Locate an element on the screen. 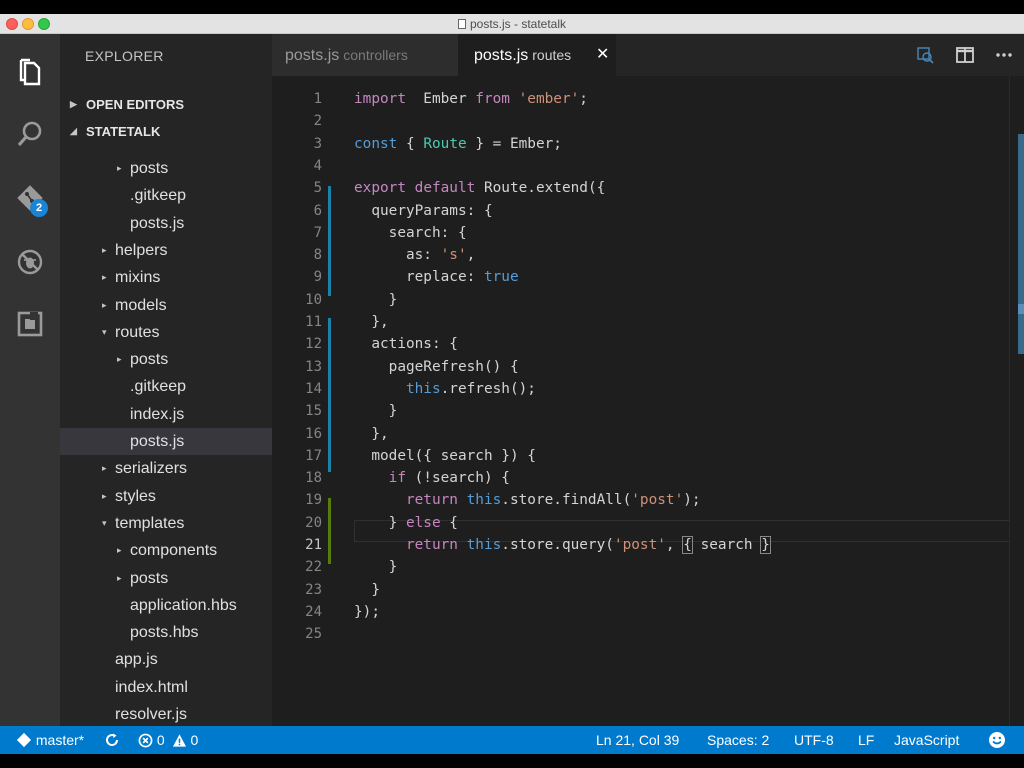 This screenshot has width=1024, height=768. code-line: as: 's', is located at coordinates (414, 255).